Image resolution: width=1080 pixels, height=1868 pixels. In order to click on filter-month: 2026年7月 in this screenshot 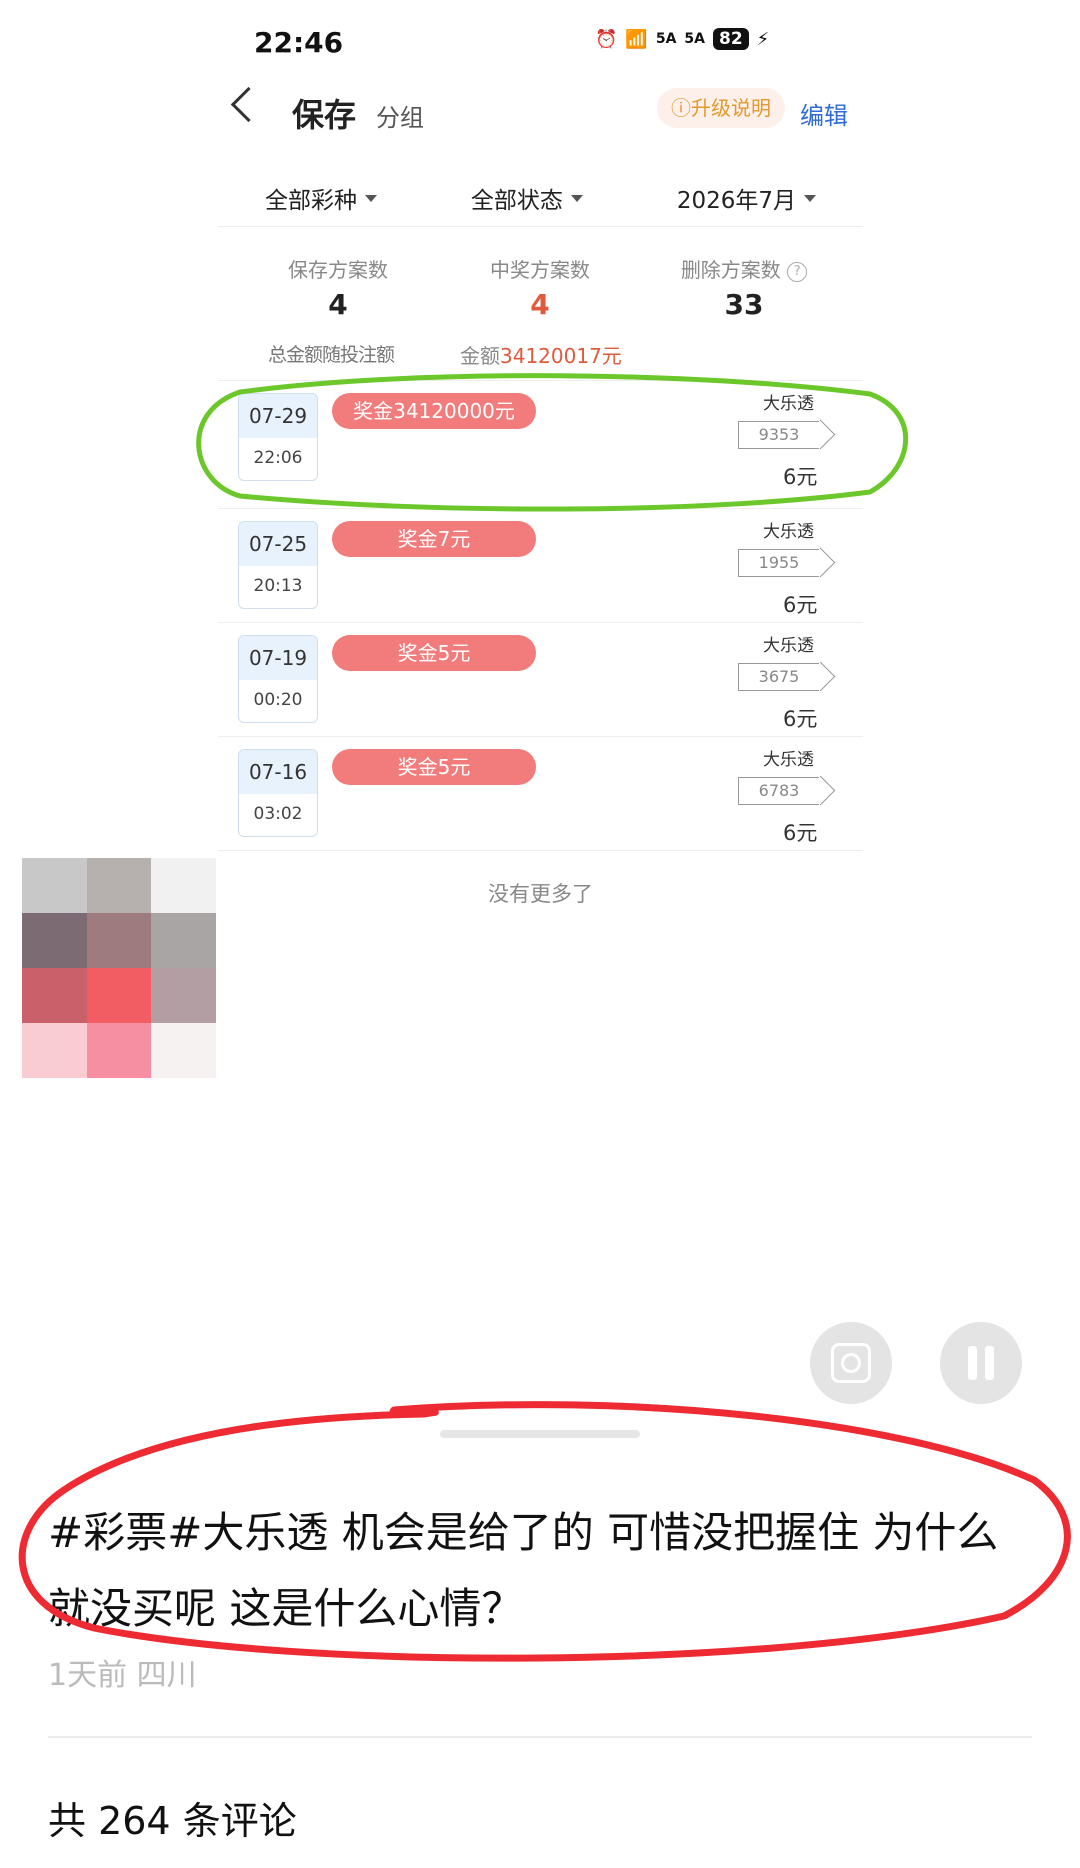, I will do `click(746, 198)`.